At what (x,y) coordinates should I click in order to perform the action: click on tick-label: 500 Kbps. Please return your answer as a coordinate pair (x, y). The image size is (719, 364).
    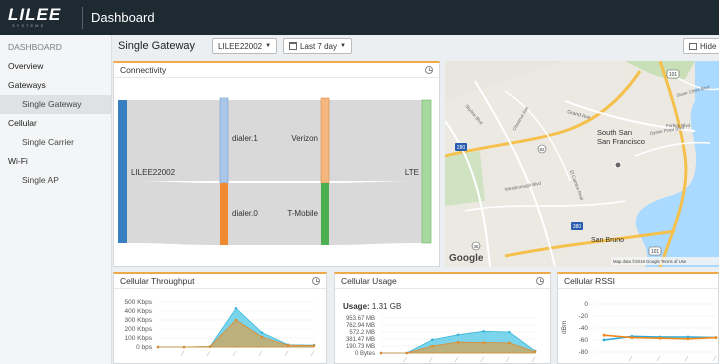
    Looking at the image, I should click on (139, 302).